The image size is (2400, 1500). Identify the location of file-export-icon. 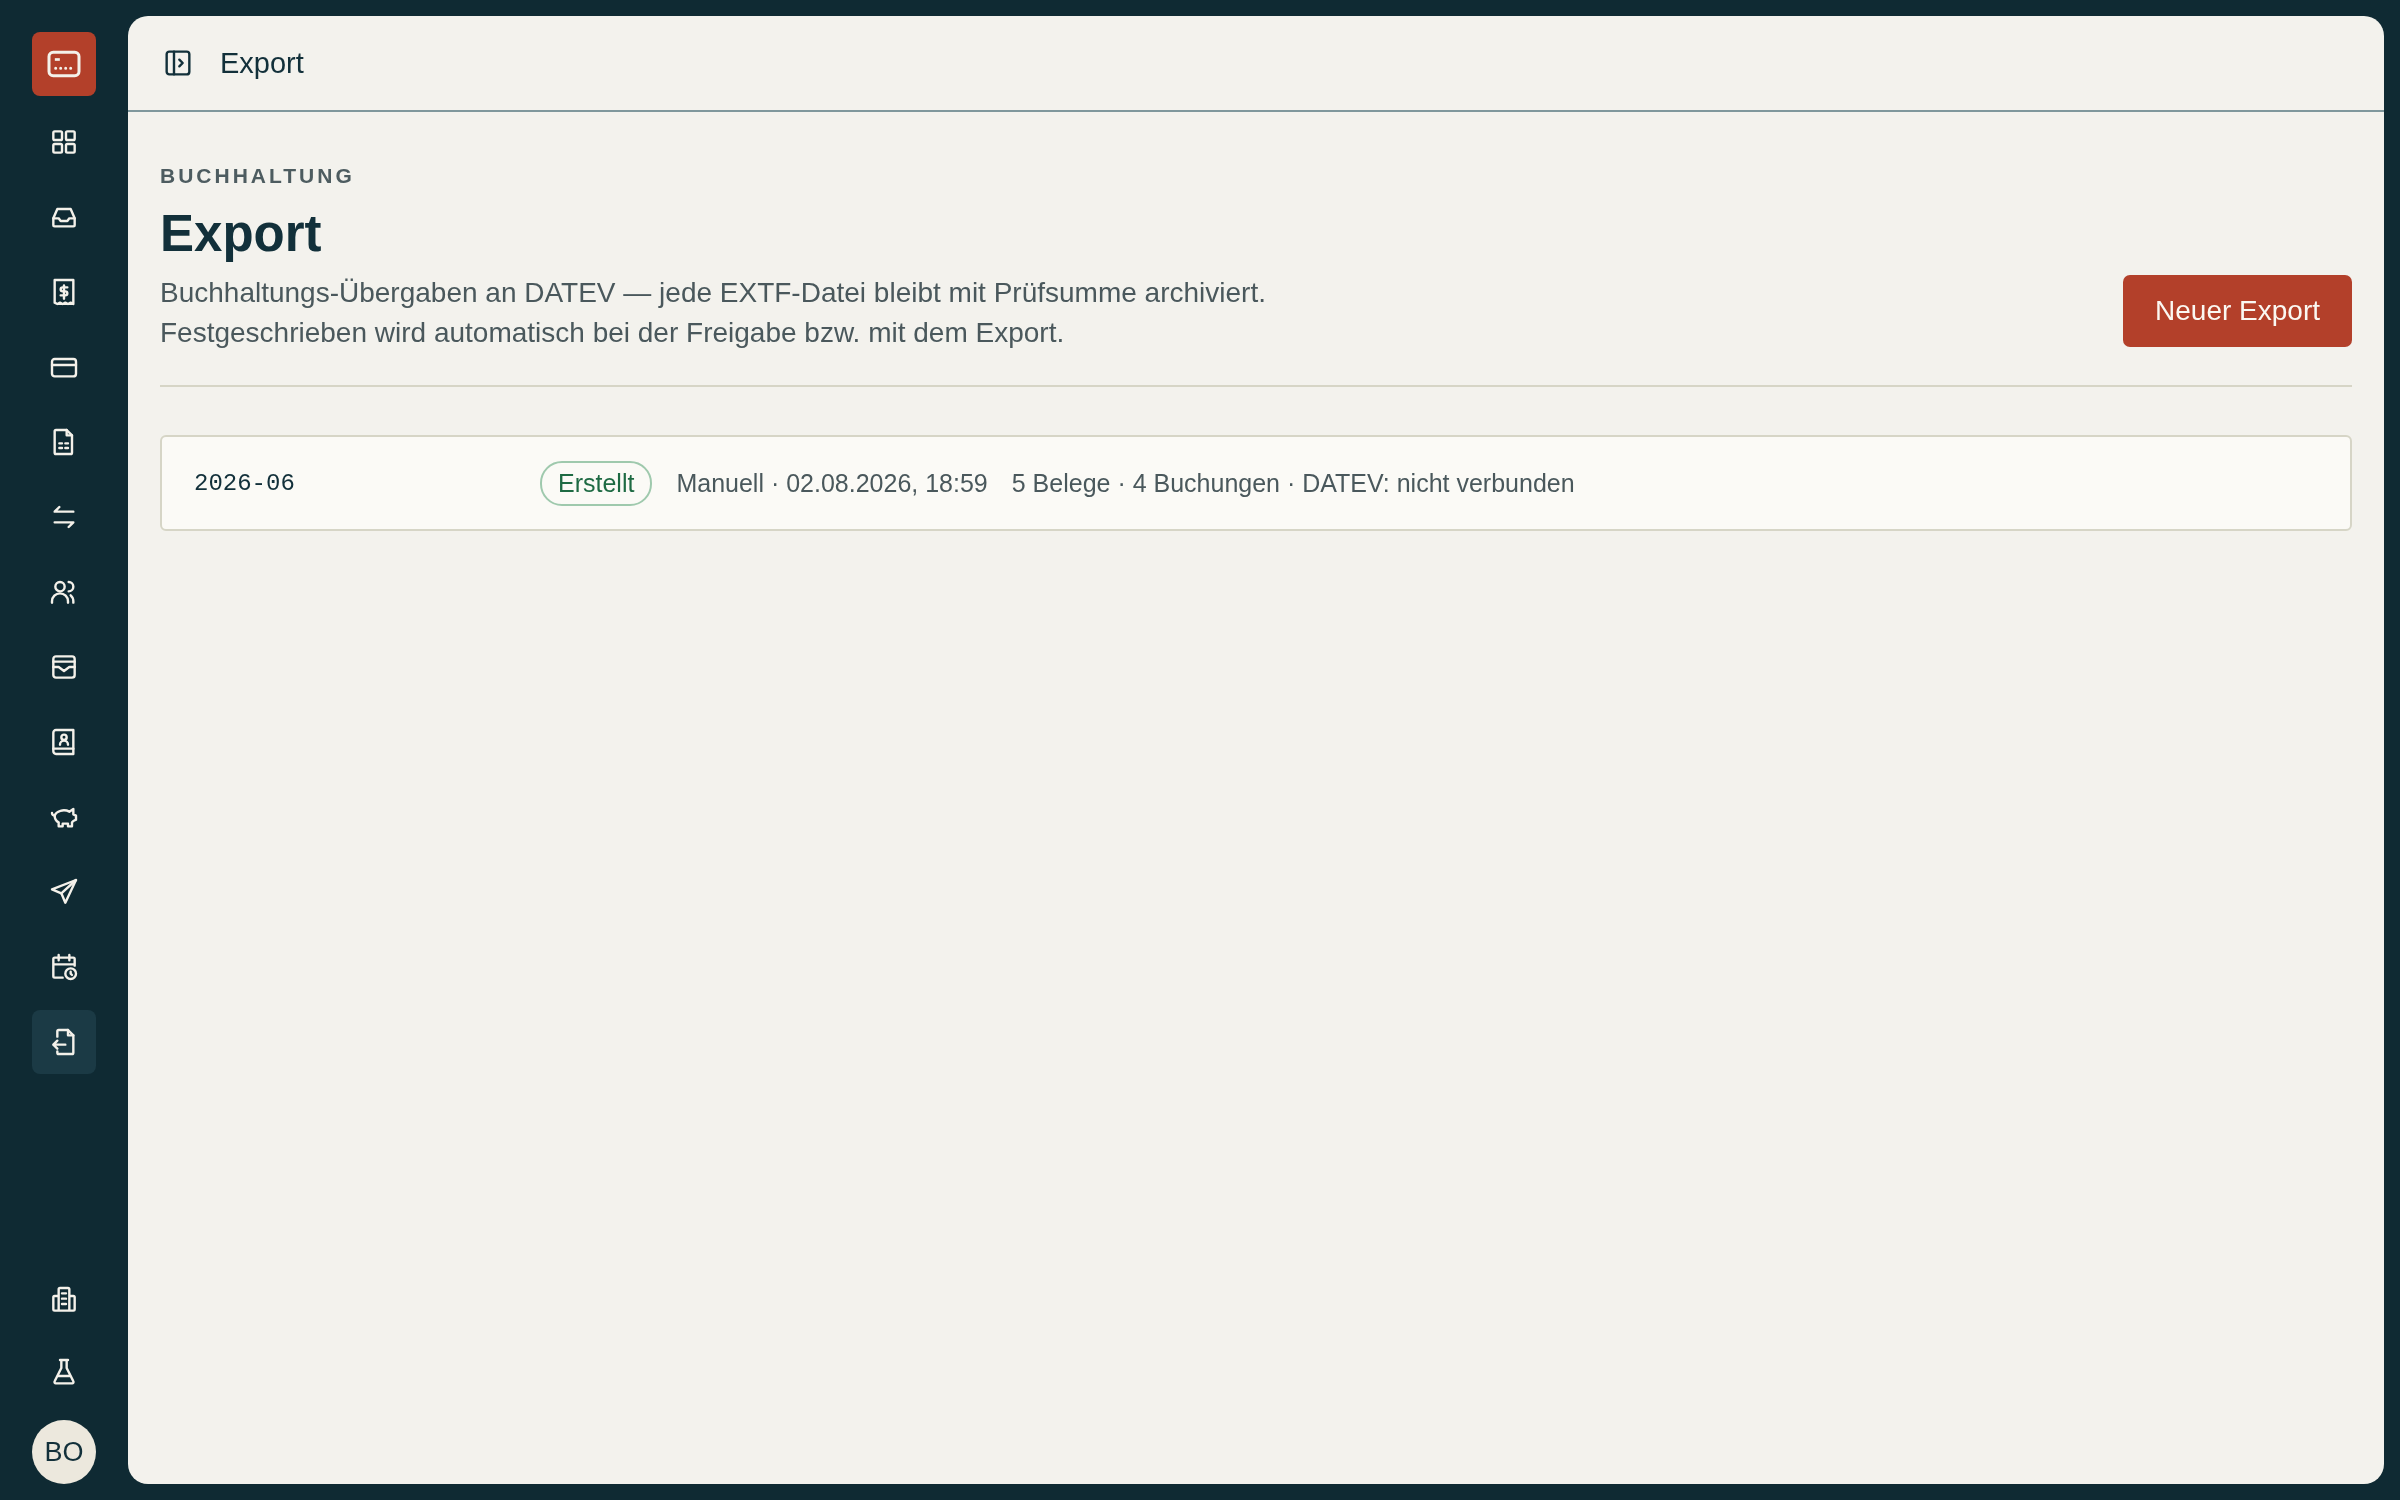
(64, 1042).